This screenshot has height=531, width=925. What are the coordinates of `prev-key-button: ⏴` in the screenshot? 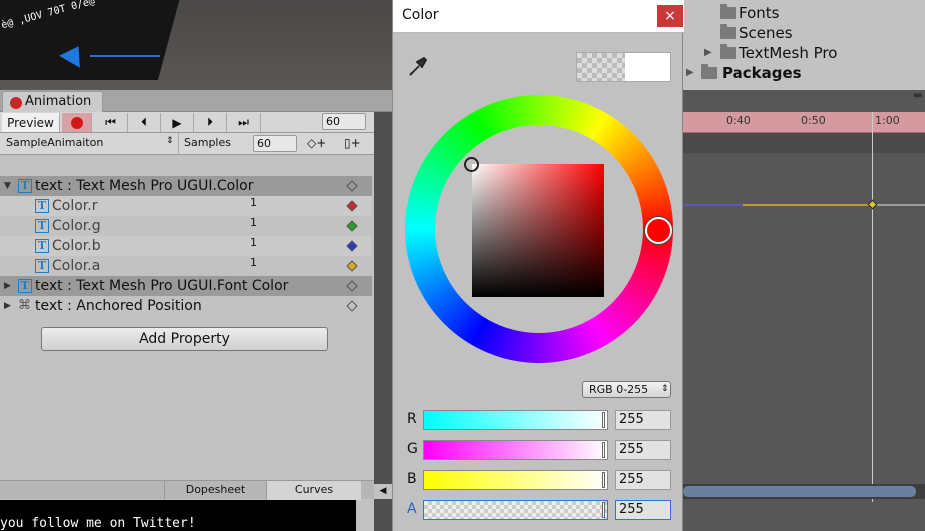 It's located at (144, 122).